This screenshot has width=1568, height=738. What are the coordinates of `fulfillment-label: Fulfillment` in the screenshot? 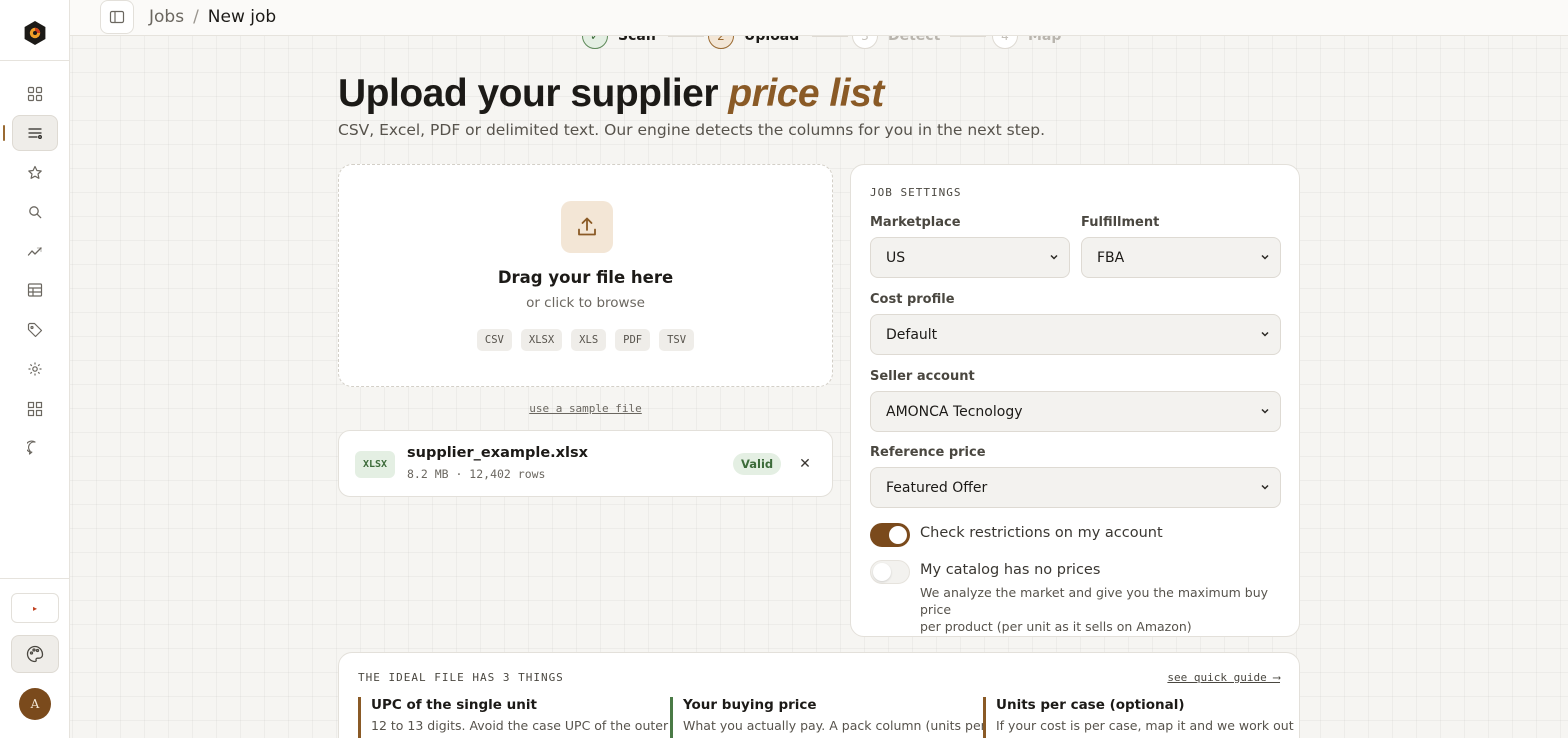 It's located at (1120, 222).